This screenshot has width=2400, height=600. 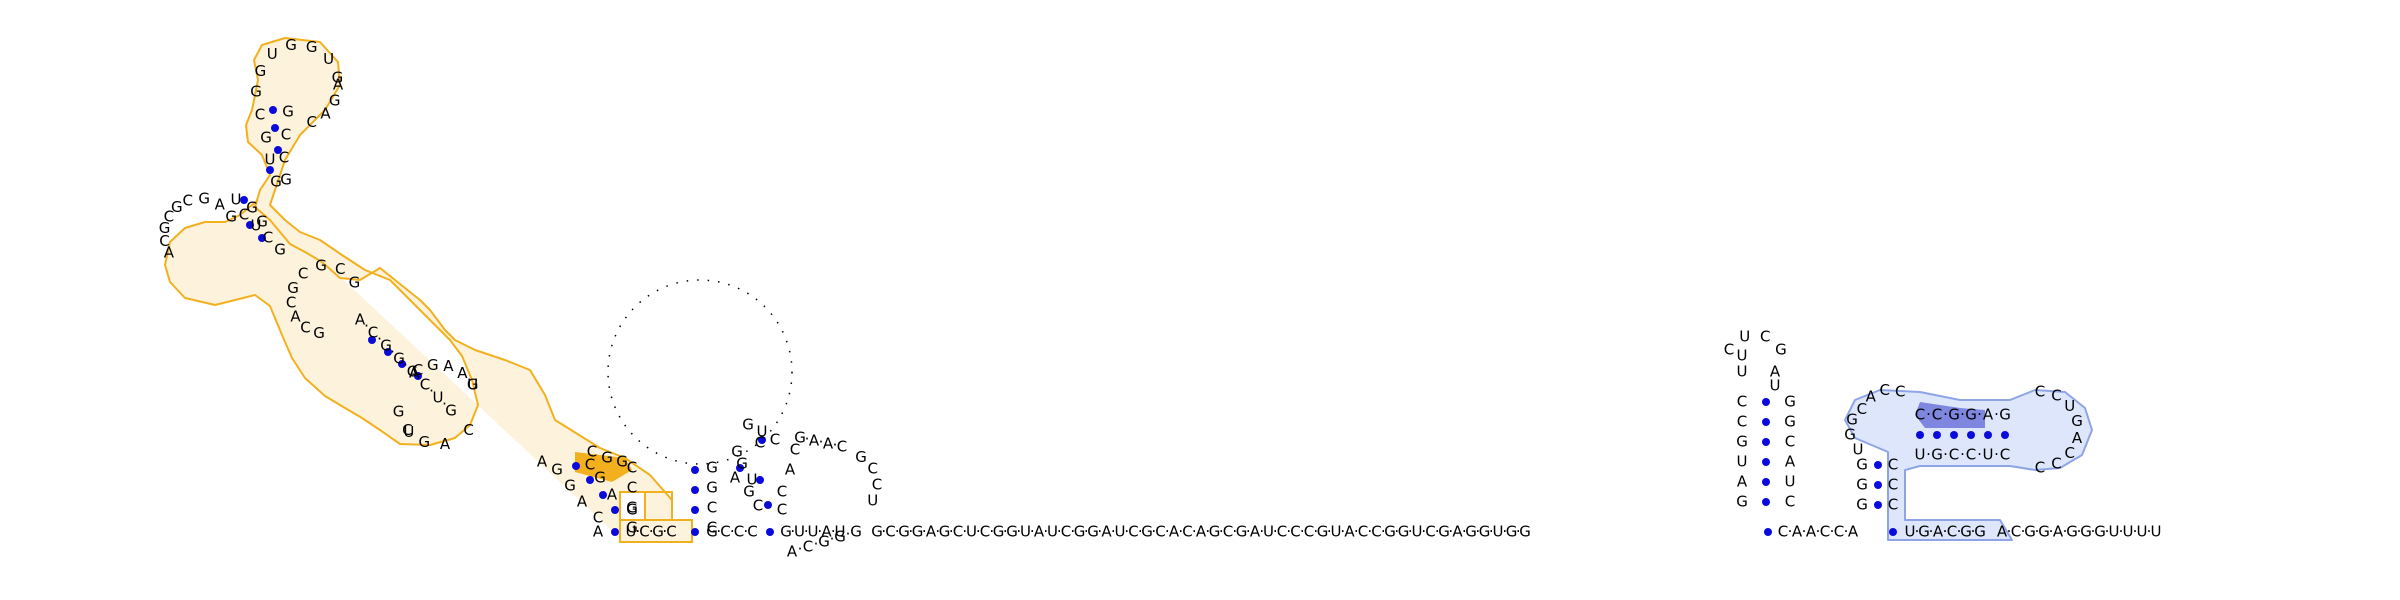 What do you see at coordinates (1937, 415) in the screenshot?
I see `blue-inner-top-nt: C` at bounding box center [1937, 415].